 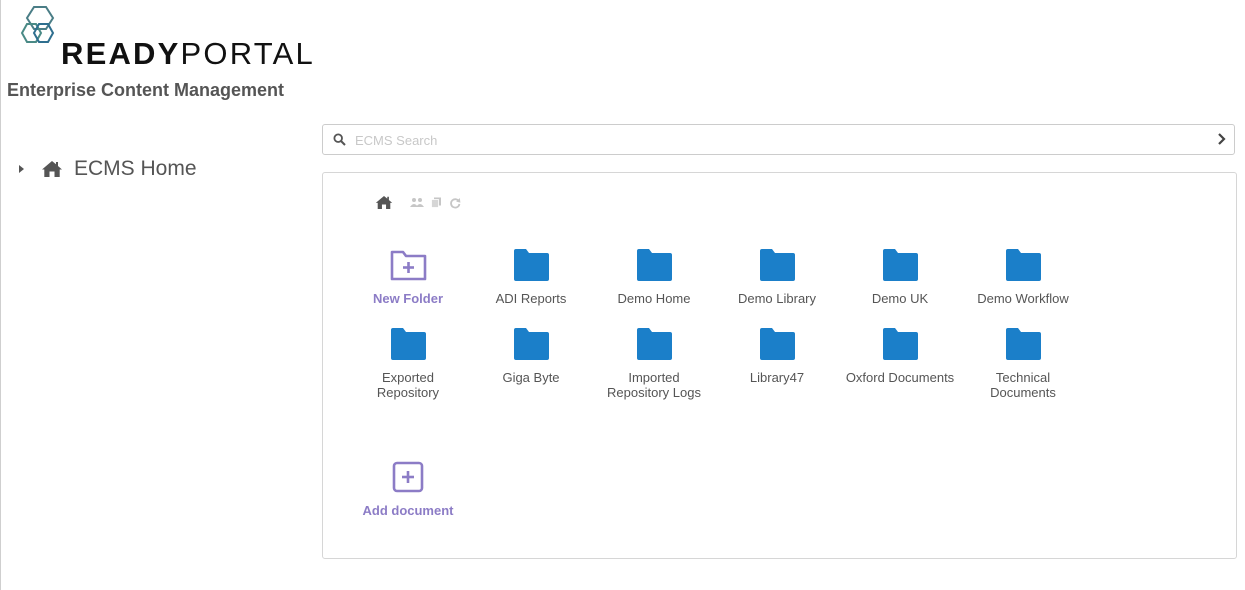 What do you see at coordinates (408, 285) in the screenshot?
I see `new-folder-button: New Folder` at bounding box center [408, 285].